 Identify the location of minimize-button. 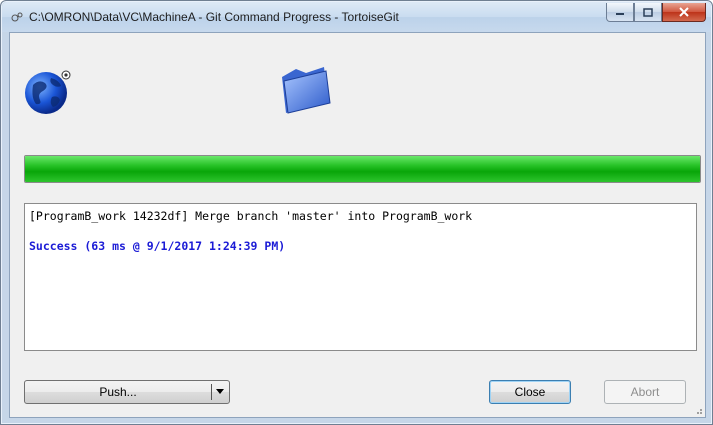
(620, 12).